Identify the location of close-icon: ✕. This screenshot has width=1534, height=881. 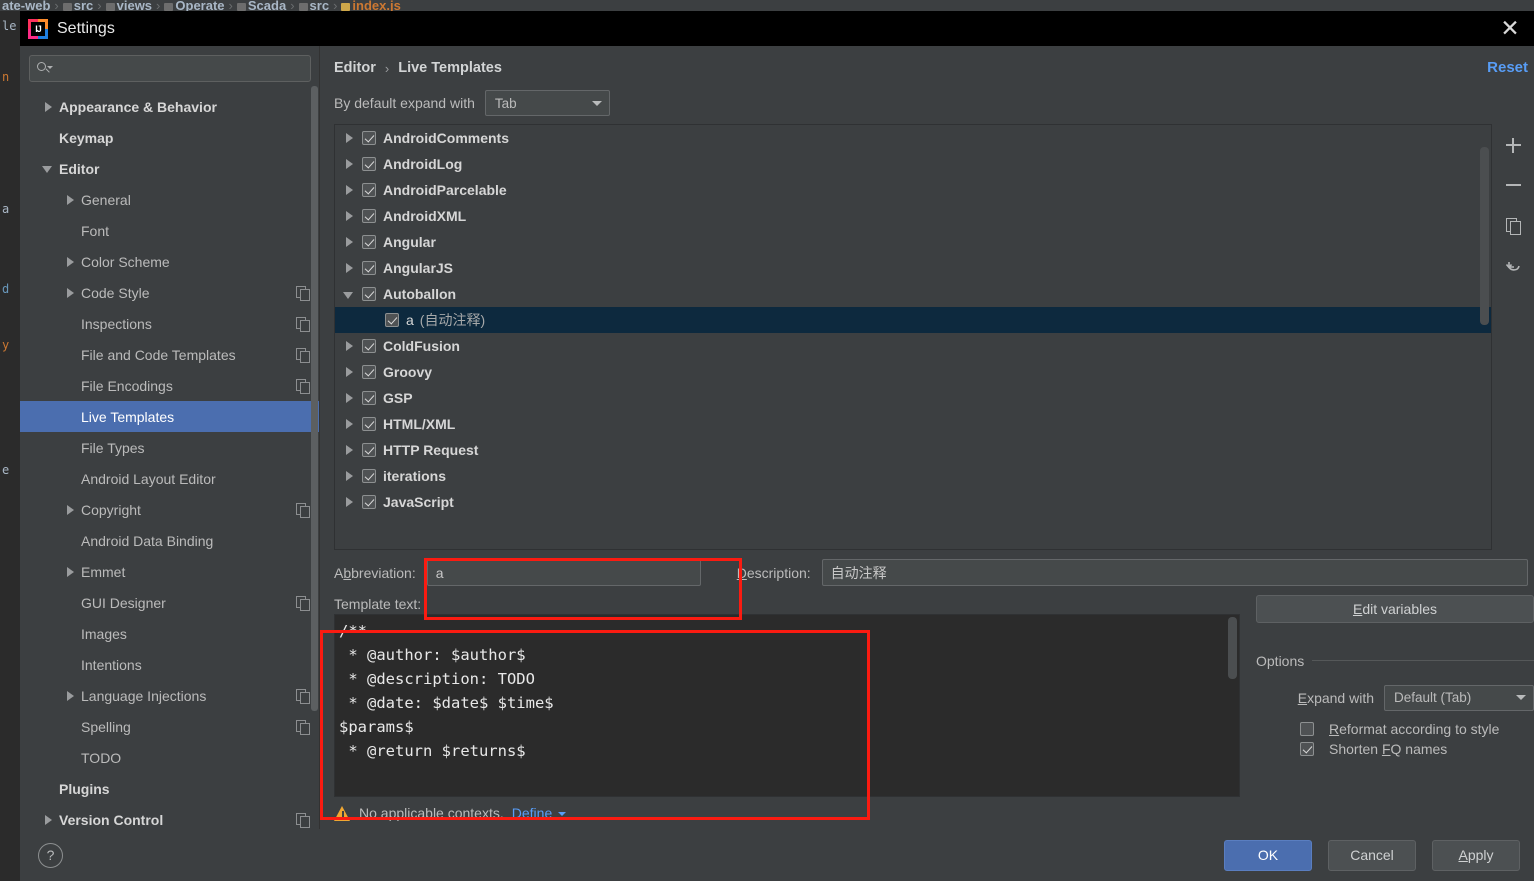
(1510, 28).